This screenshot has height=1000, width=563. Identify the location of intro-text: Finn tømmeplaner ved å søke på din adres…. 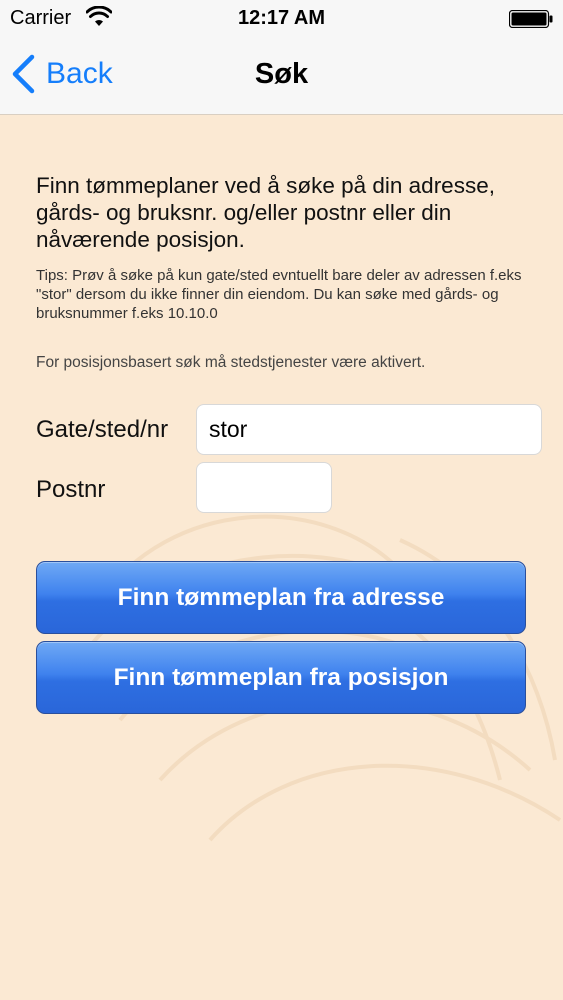
(265, 212).